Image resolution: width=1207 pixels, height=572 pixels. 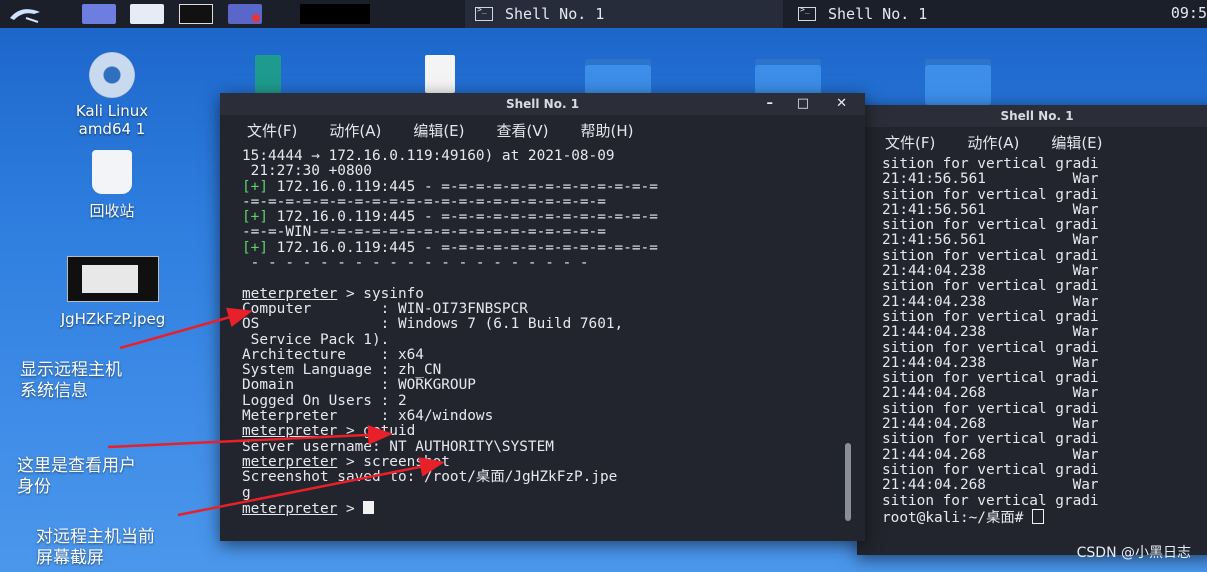 I want to click on trash-icon, so click(x=112, y=172).